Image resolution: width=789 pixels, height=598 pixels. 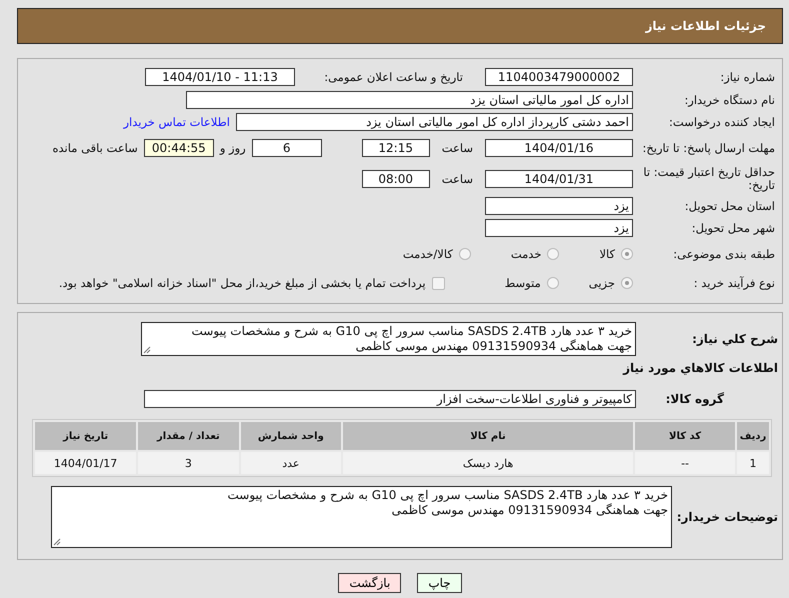 What do you see at coordinates (733, 228) in the screenshot?
I see `field-label: شهر محل تحویل:` at bounding box center [733, 228].